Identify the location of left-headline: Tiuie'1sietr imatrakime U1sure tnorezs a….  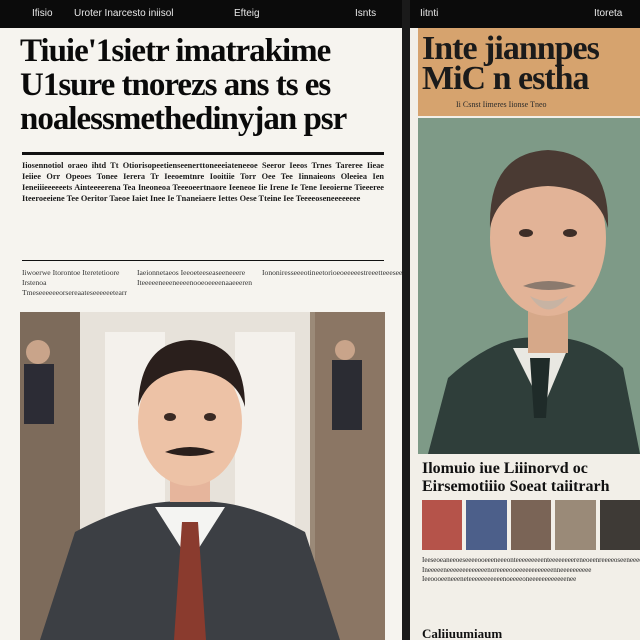
(206, 85).